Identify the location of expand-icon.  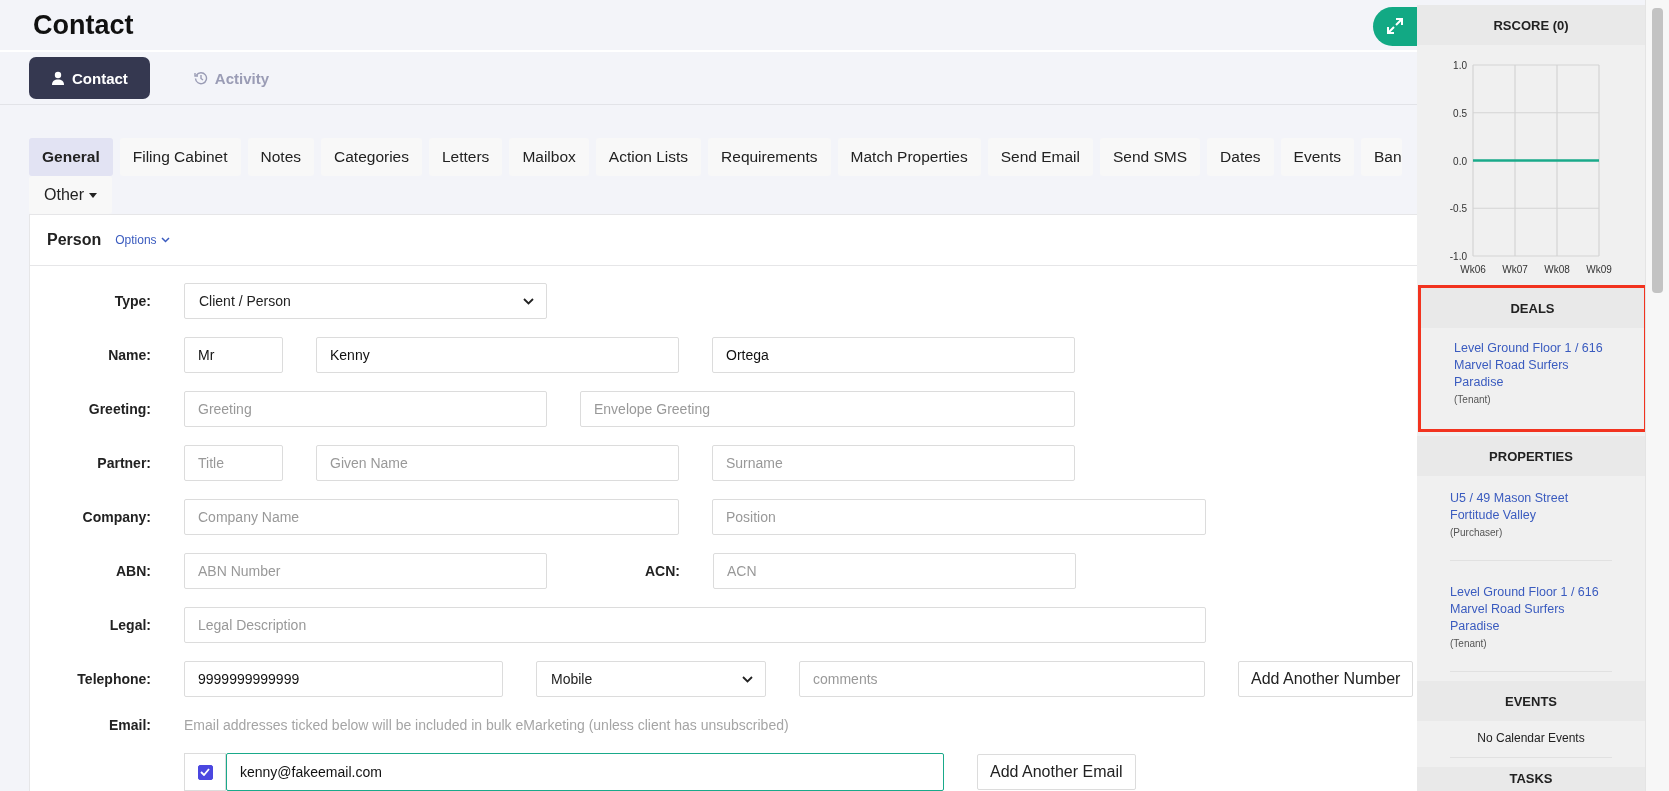
(1395, 26).